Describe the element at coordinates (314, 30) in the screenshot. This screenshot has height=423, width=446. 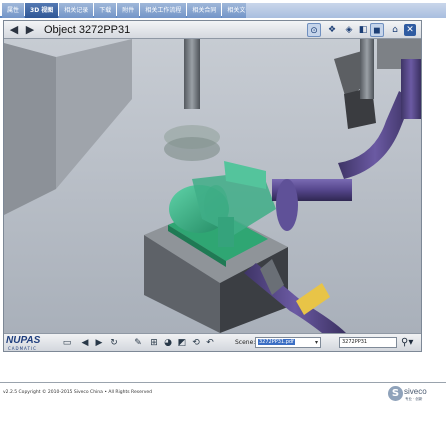
I see `view-all-icon: ⊙` at that location.